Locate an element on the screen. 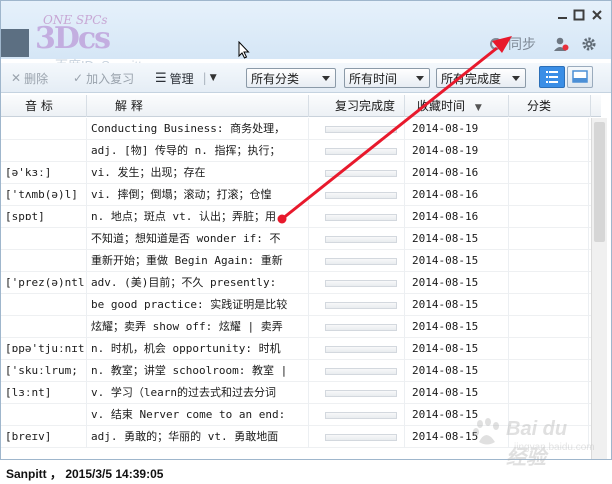 This screenshot has height=484, width=612. table-row: be good practice: 实践证明是比较 2014-08-15 is located at coordinates (301, 305).